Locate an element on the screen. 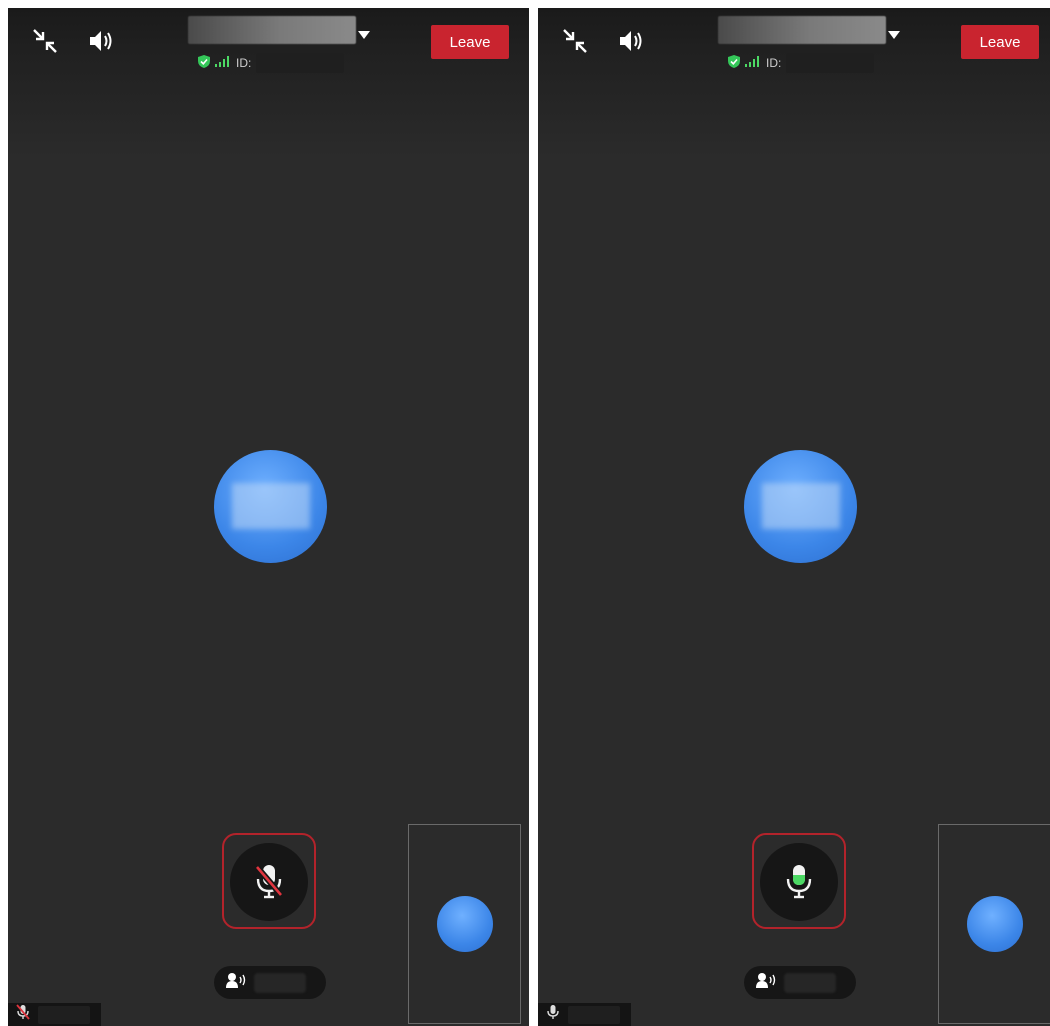 Image resolution: width=1050 pixels, height=1026 pixels. mic-active-icon is located at coordinates (799, 882).